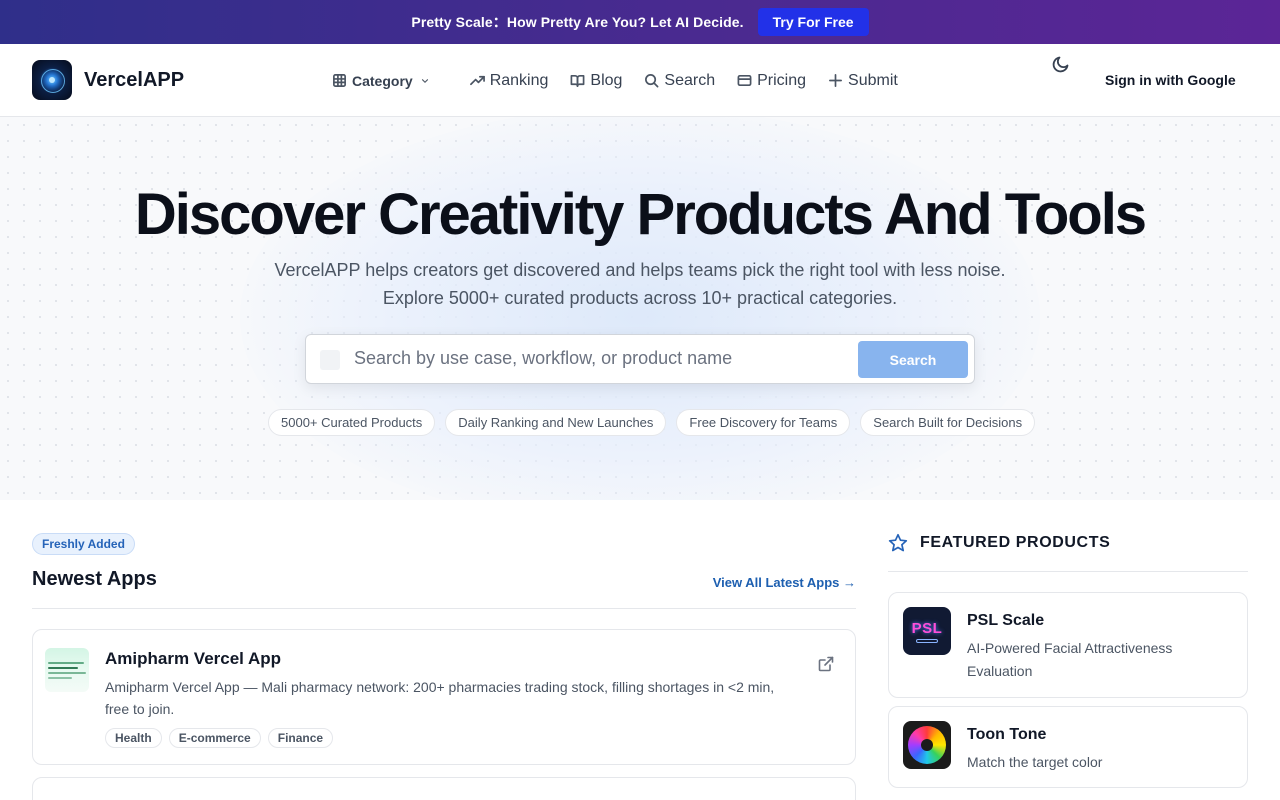  I want to click on search-icon, so click(652, 81).